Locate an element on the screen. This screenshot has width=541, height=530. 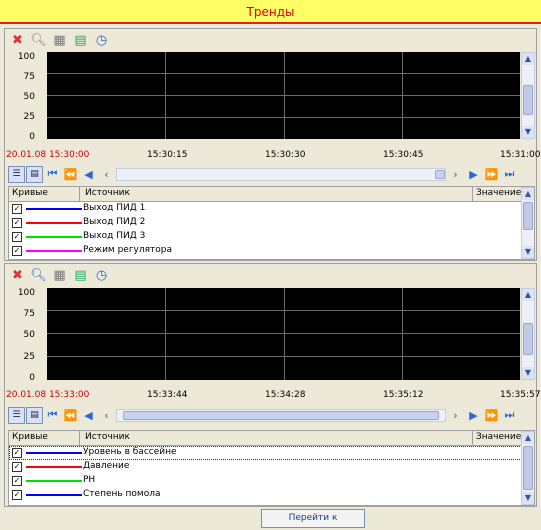
list-item: ✓ Выход ПИД 2 is located at coordinates (271, 223).